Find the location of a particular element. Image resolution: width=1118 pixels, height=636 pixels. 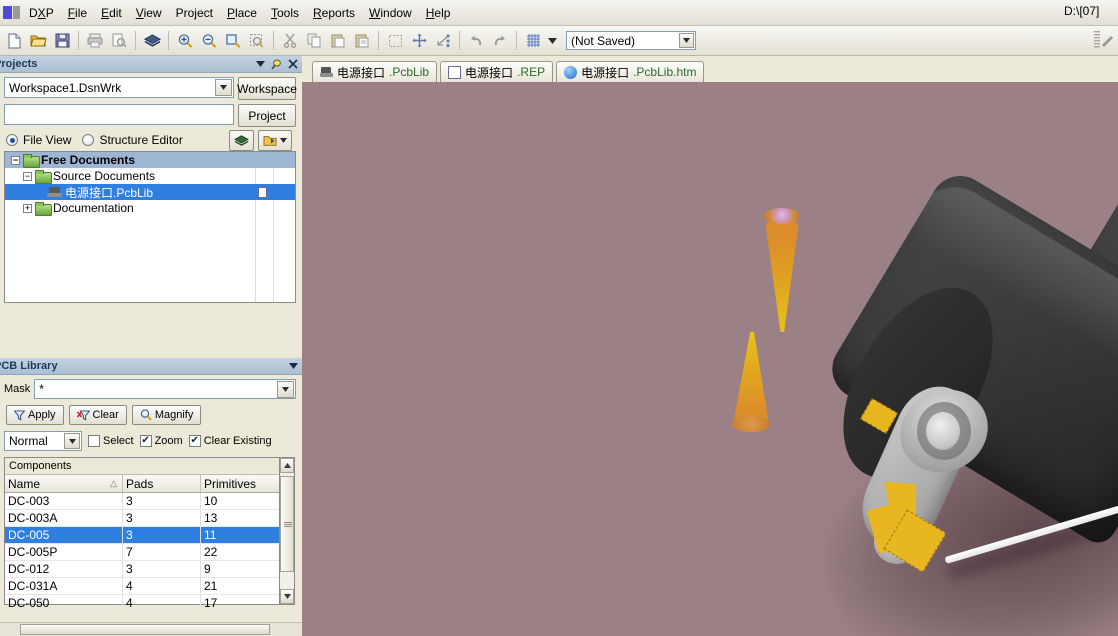

panel-horizontal-scrollbar is located at coordinates (151, 629).